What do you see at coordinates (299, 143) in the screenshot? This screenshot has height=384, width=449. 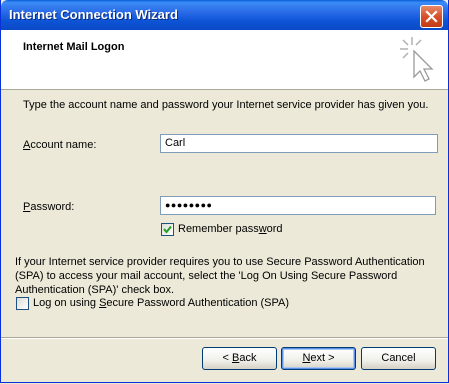 I see `account-name-input: Carl` at bounding box center [299, 143].